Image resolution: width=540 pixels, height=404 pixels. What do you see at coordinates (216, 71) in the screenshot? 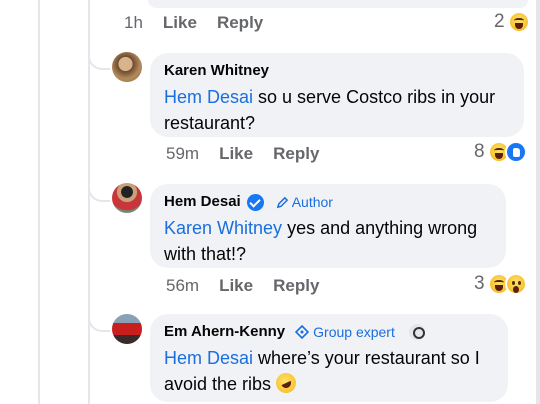
I see `comment-author: Karen Whitney` at bounding box center [216, 71].